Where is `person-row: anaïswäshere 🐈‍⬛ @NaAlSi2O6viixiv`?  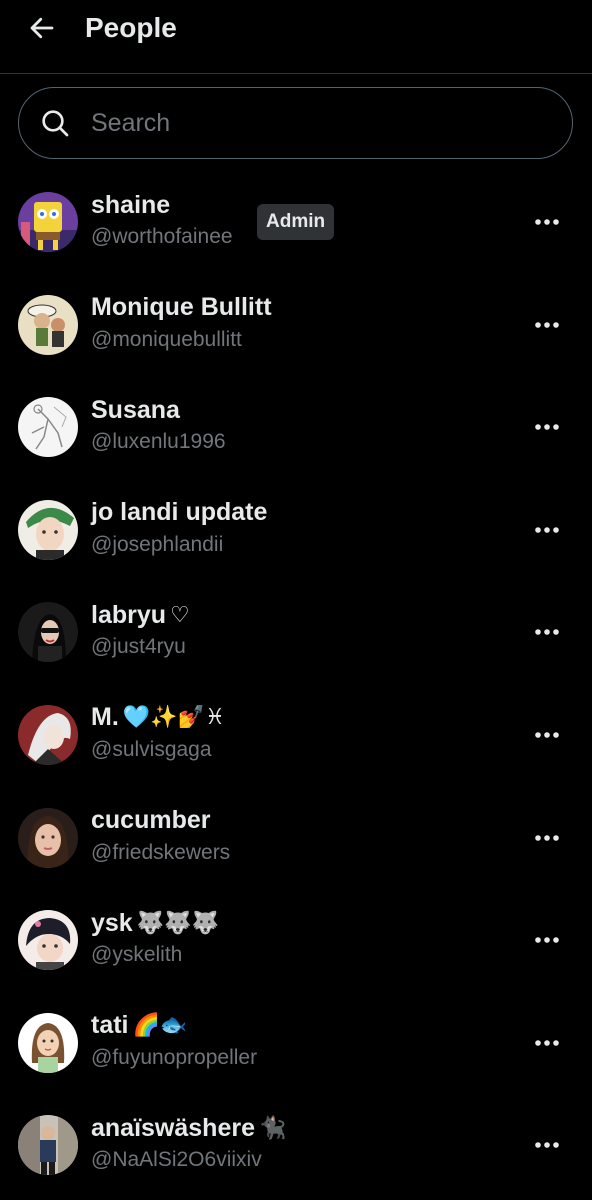 person-row: anaïswäshere 🐈‍⬛ @NaAlSi2O6viixiv is located at coordinates (296, 1144).